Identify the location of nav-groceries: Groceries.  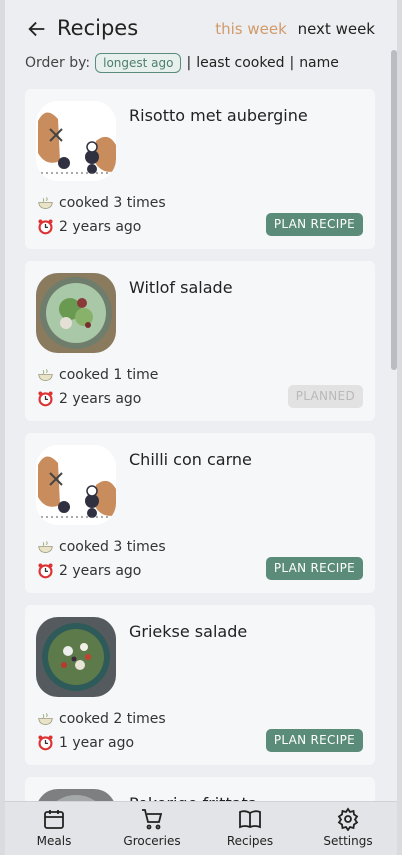
(152, 828).